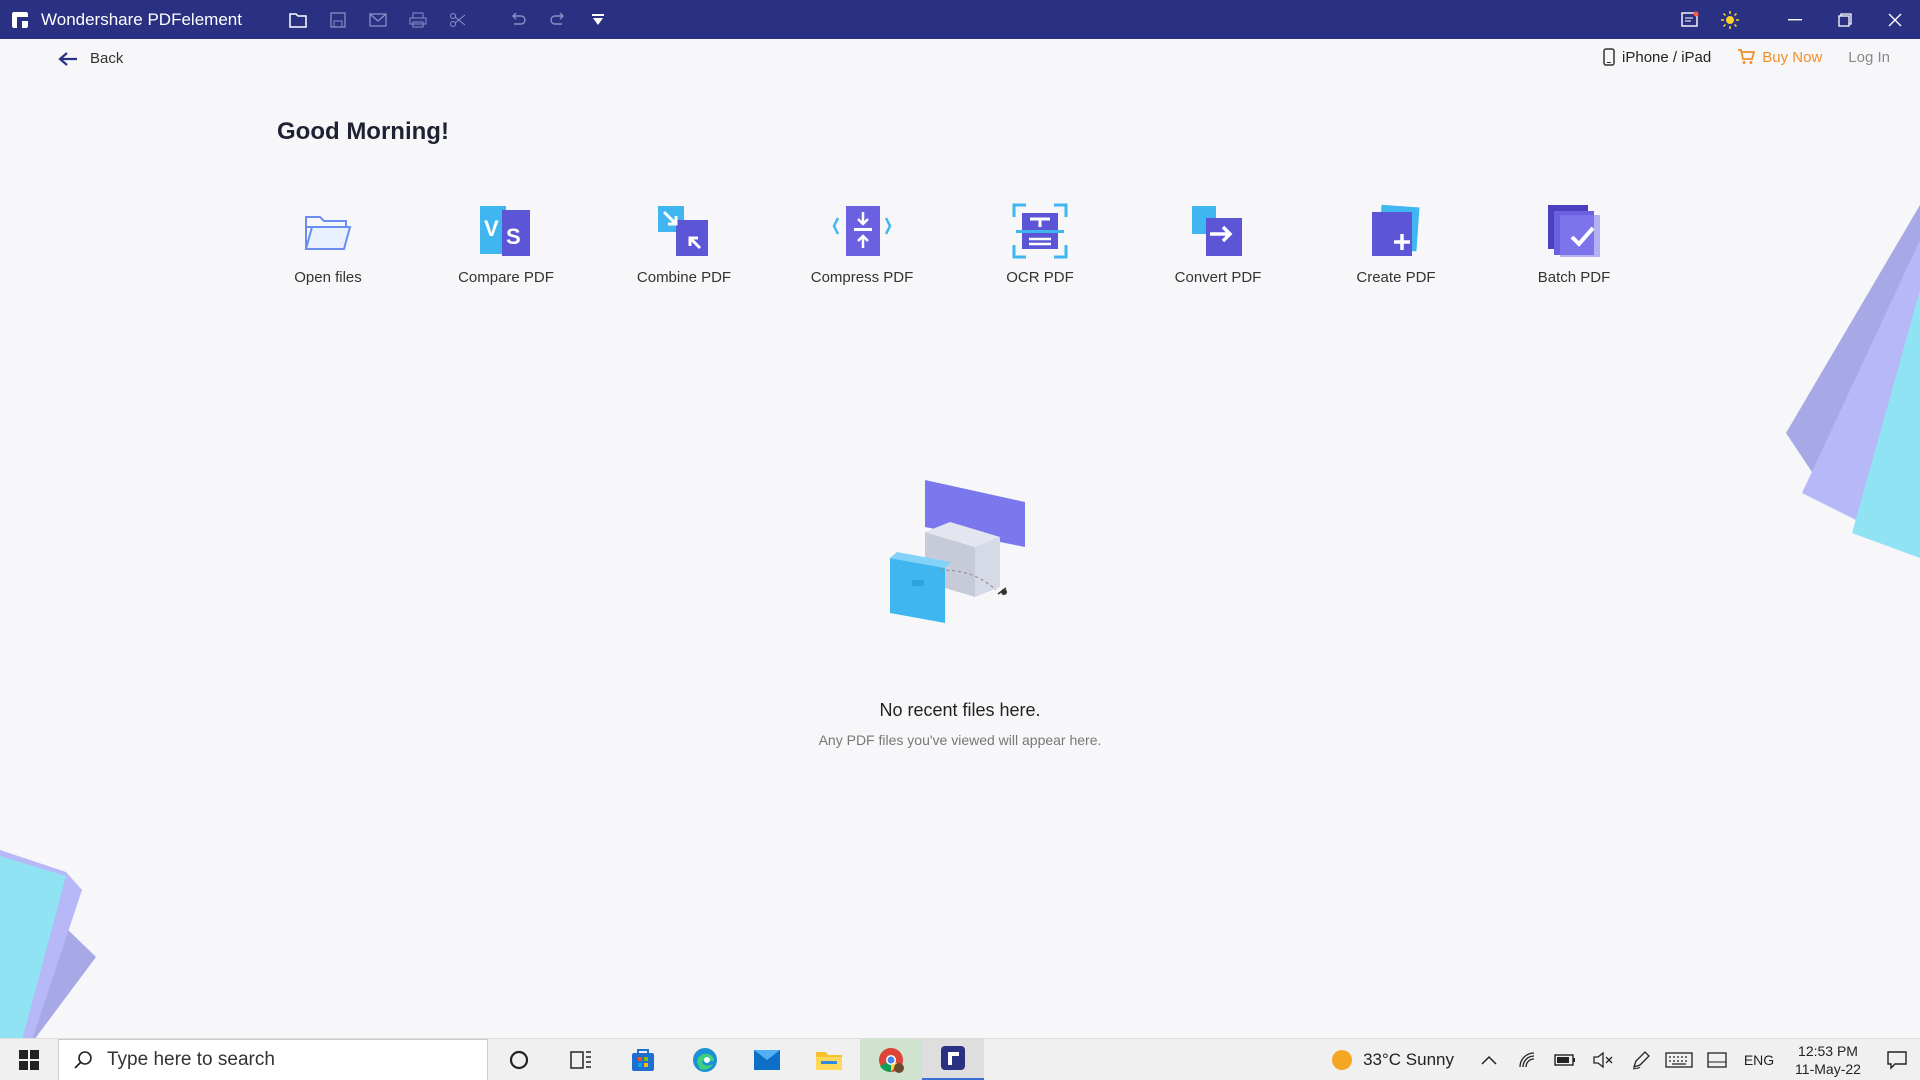 The image size is (1920, 1080). I want to click on wifi-icon, so click(1527, 1060).